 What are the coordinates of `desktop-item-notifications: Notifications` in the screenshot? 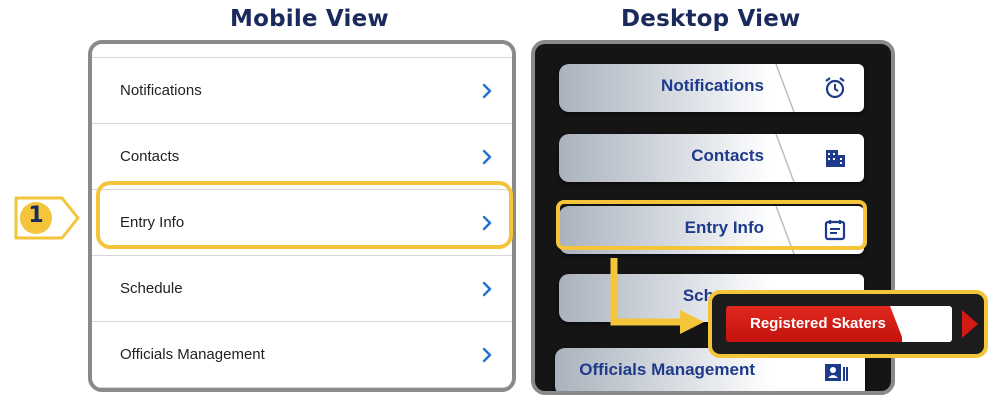 It's located at (711, 88).